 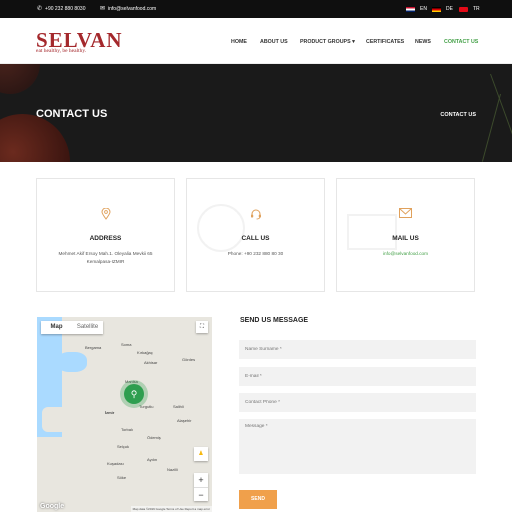 I want to click on lang-en: EN, so click(x=416, y=9).